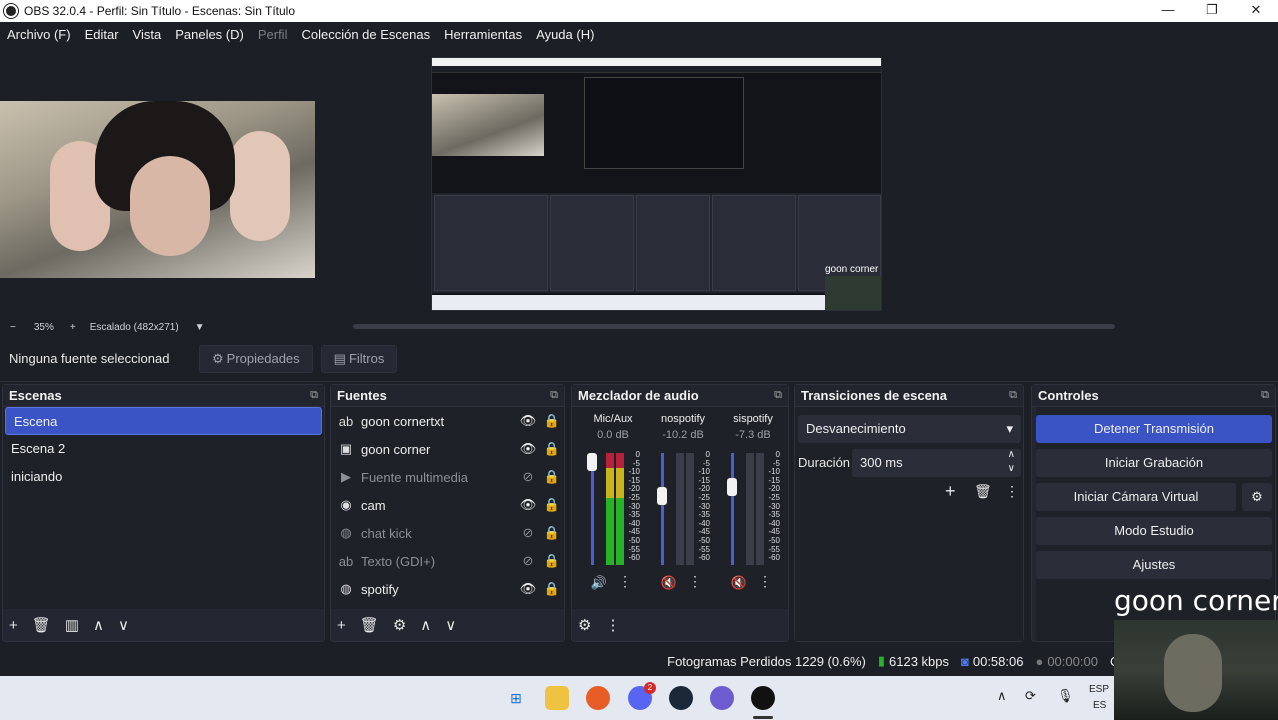 This screenshot has width=1278, height=720. I want to click on chat-app-icon, so click(722, 698).